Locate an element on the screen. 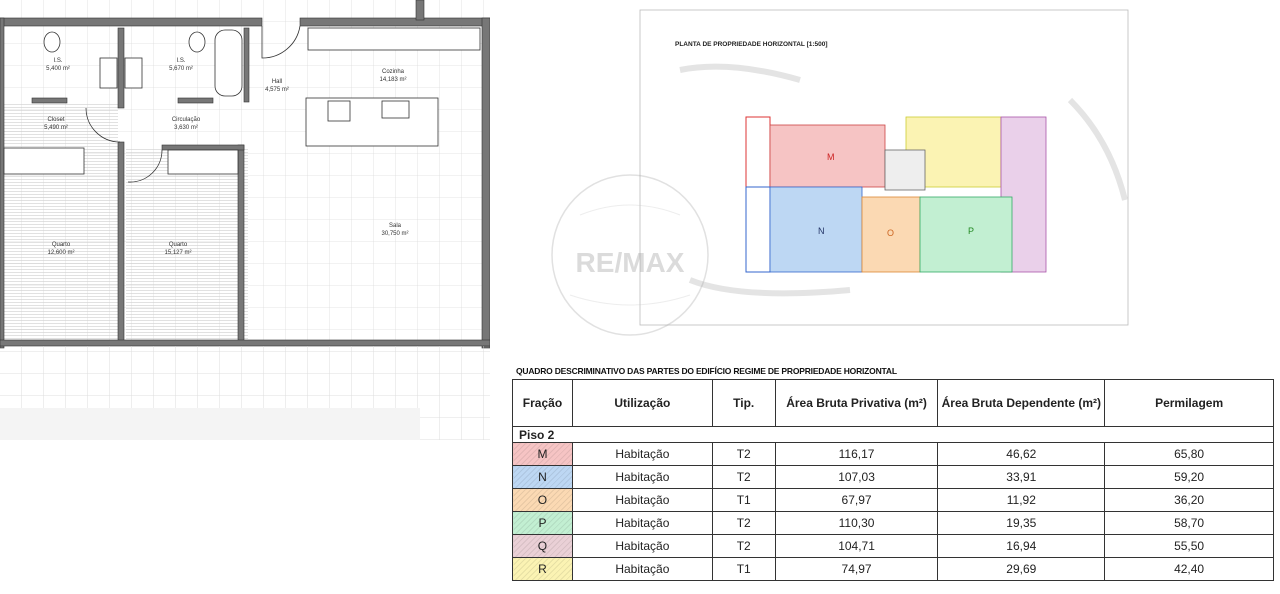 The width and height of the screenshot is (1280, 594). header-fracao: Fração is located at coordinates (542, 403).